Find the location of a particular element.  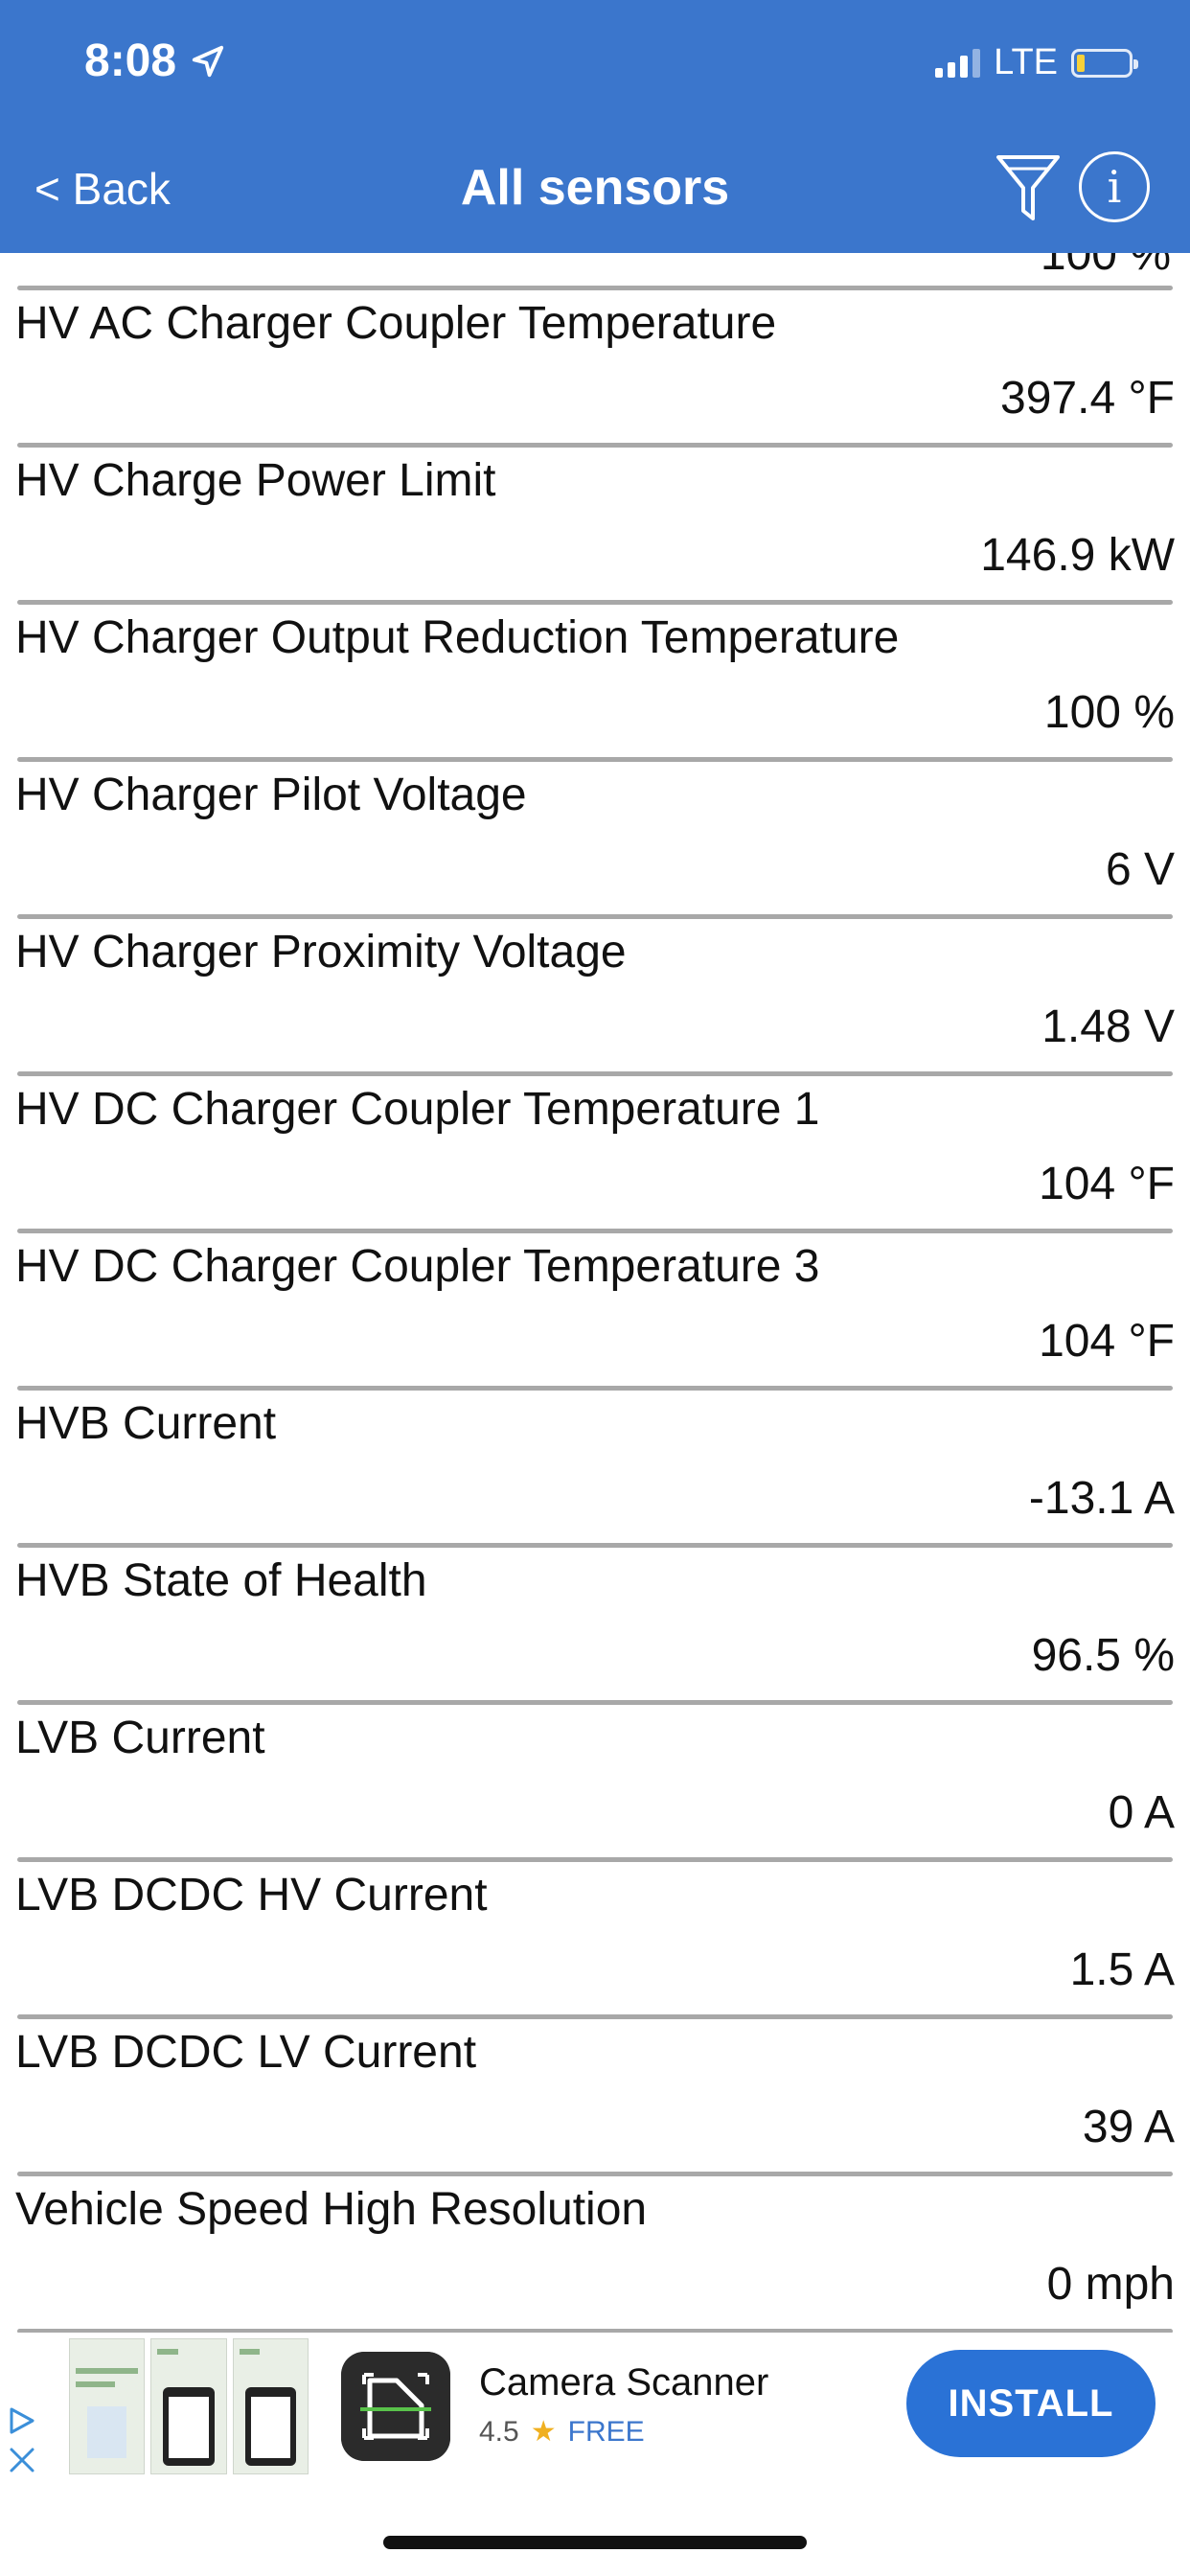

sensor-value: 6 V is located at coordinates (1140, 869).